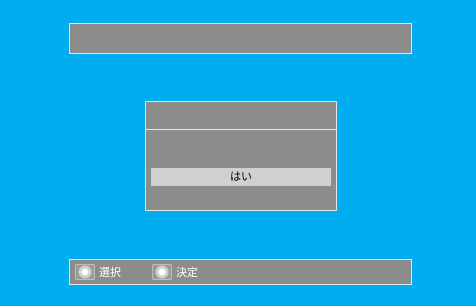 The image size is (476, 306). I want to click on select-hint-label: 選択, so click(110, 272).